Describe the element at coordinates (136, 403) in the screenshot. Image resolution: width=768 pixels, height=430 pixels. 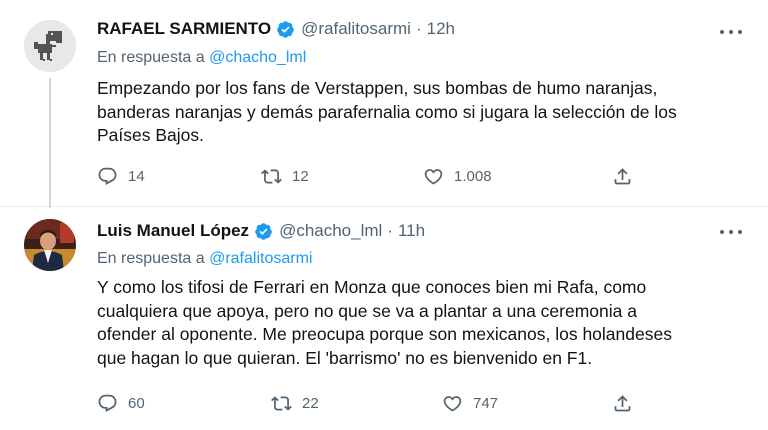
I see `reply-count: 60` at that location.